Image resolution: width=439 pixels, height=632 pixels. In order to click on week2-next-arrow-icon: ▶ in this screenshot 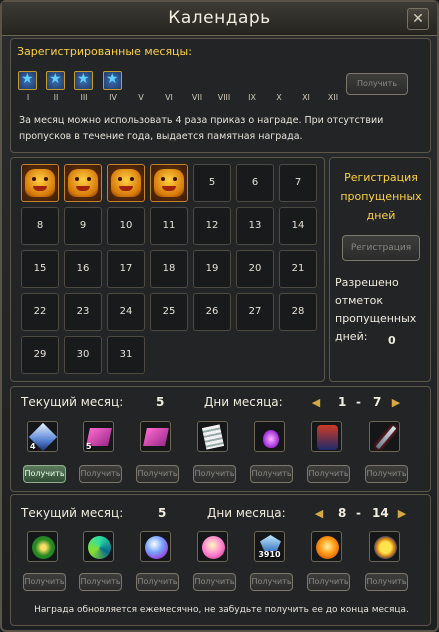, I will do `click(402, 514)`.